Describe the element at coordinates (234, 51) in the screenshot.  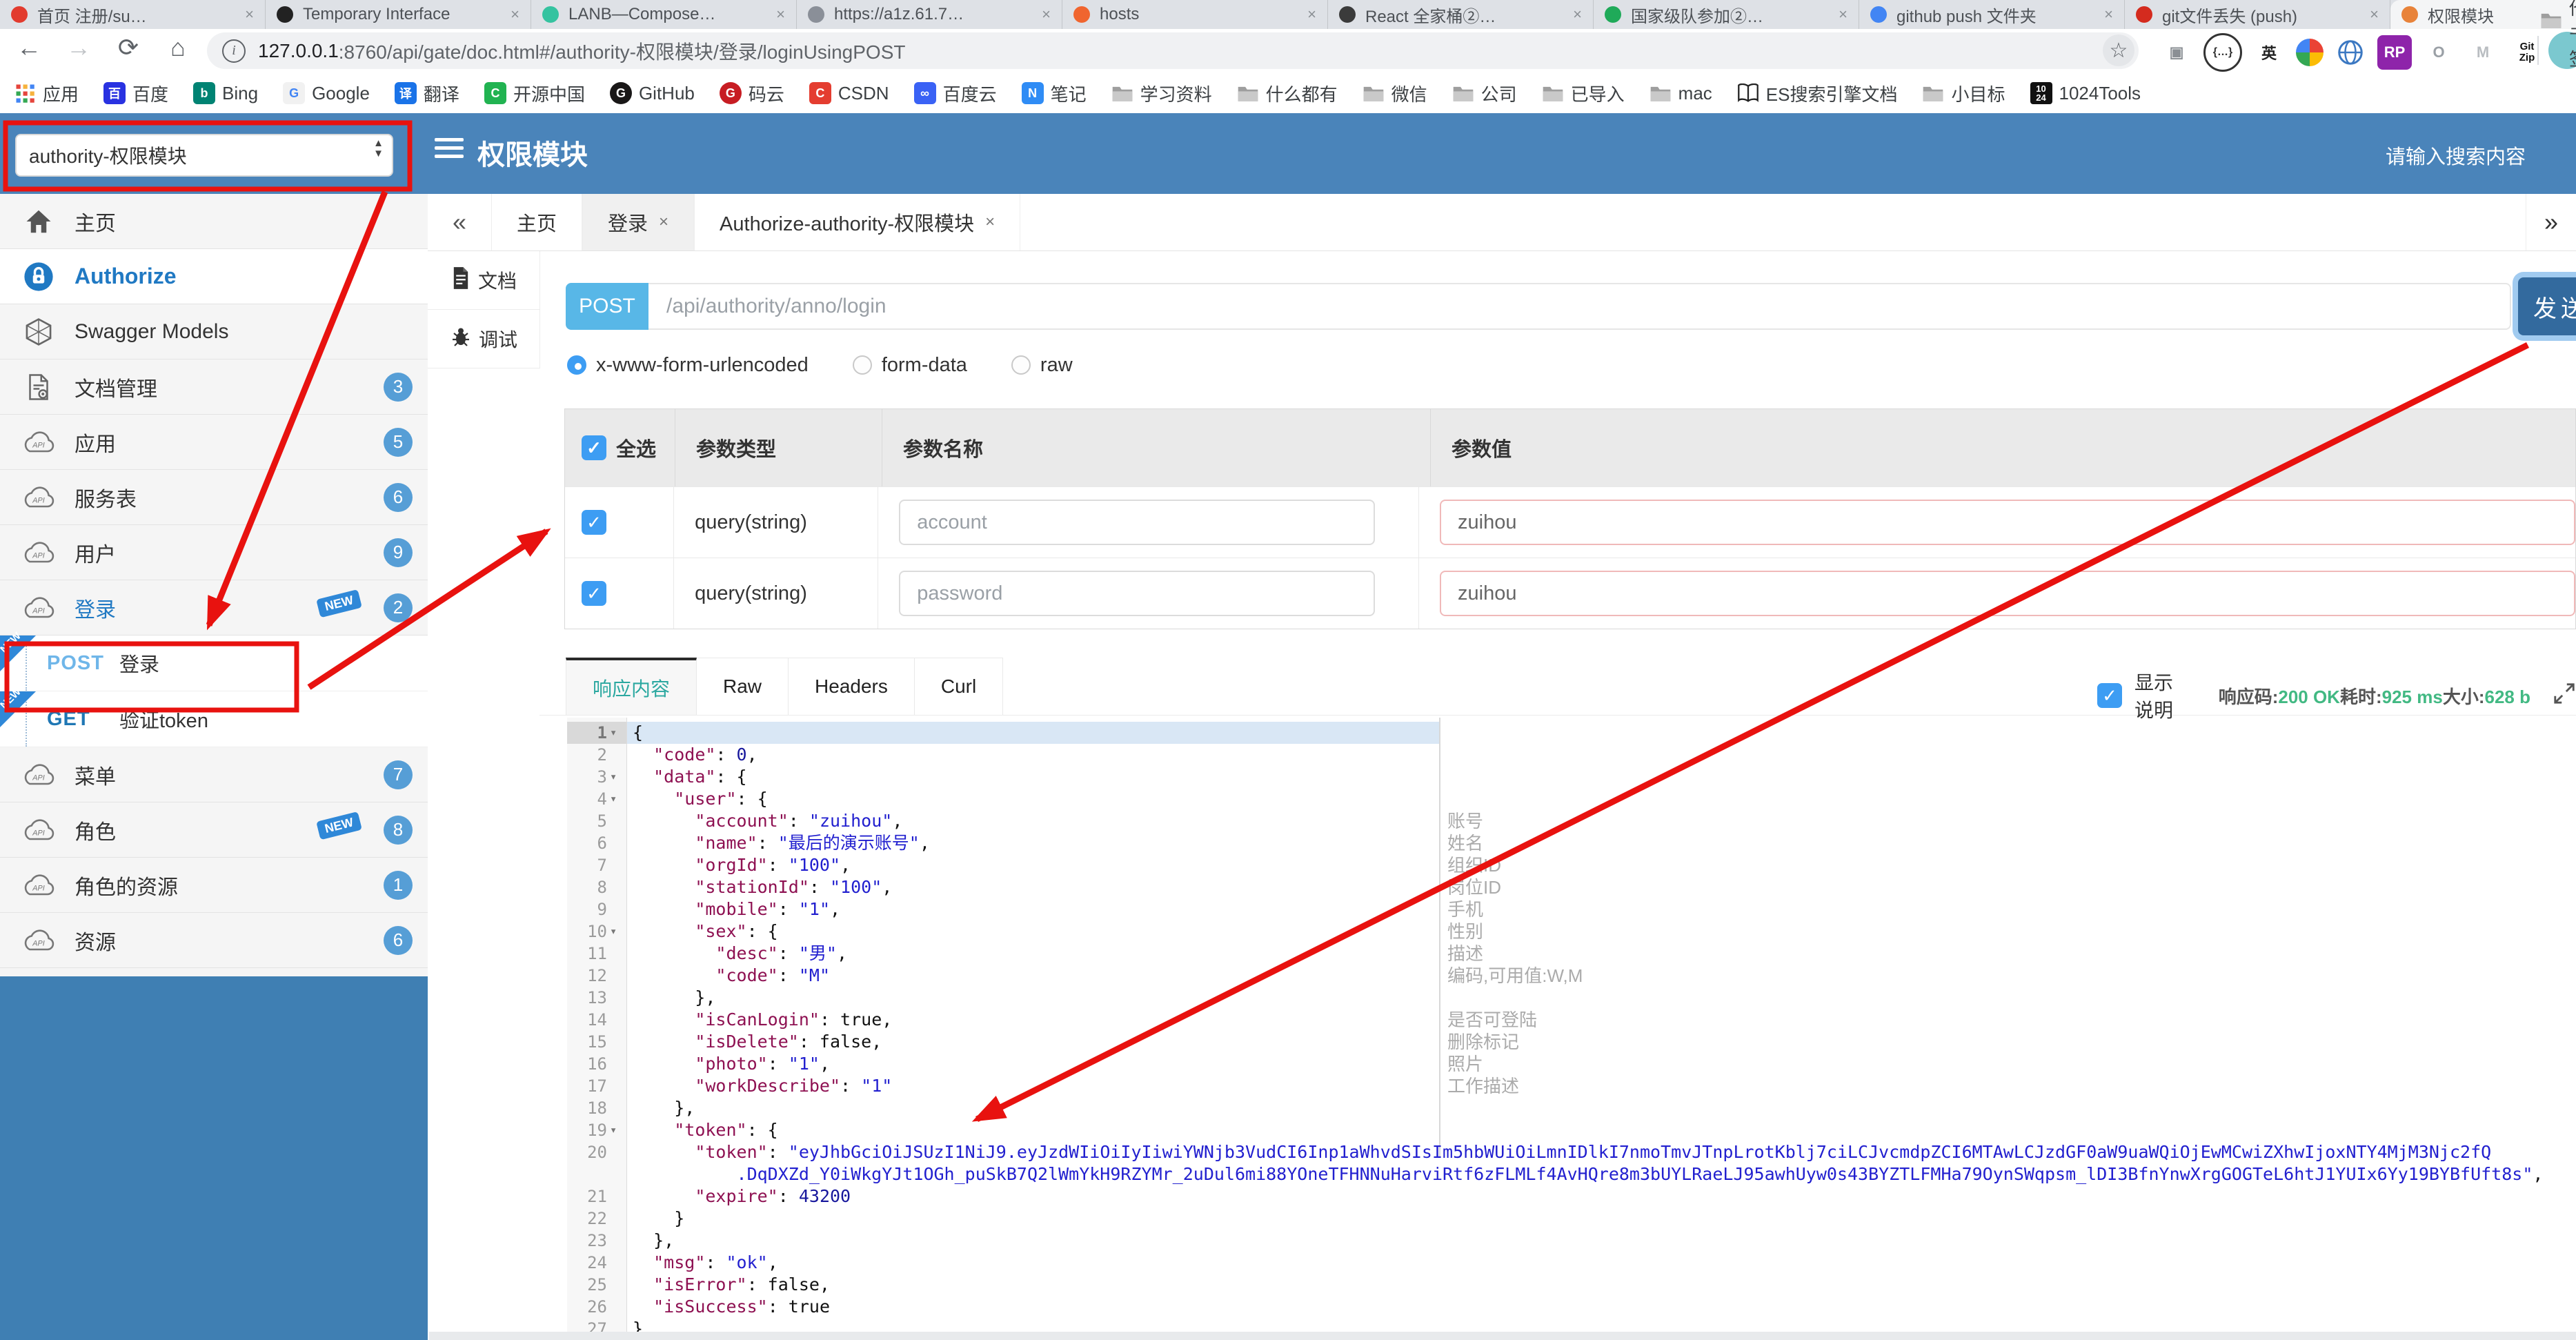
I see `page-info-icon: i` at that location.